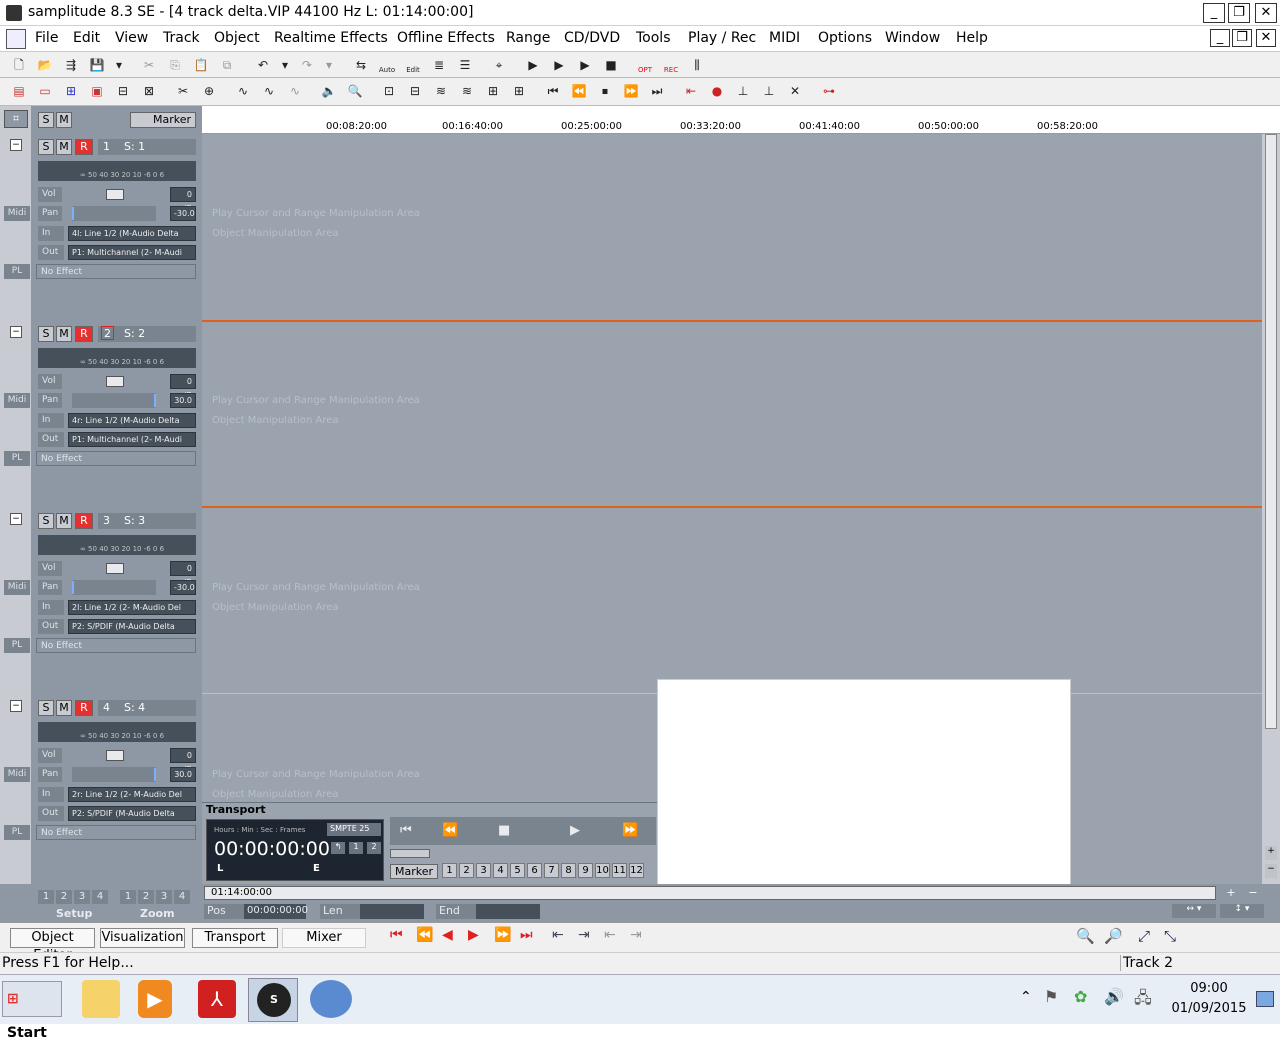 The image size is (1280, 1050). What do you see at coordinates (209, 91) in the screenshot?
I see `zoom-tool-icon: ⊕` at bounding box center [209, 91].